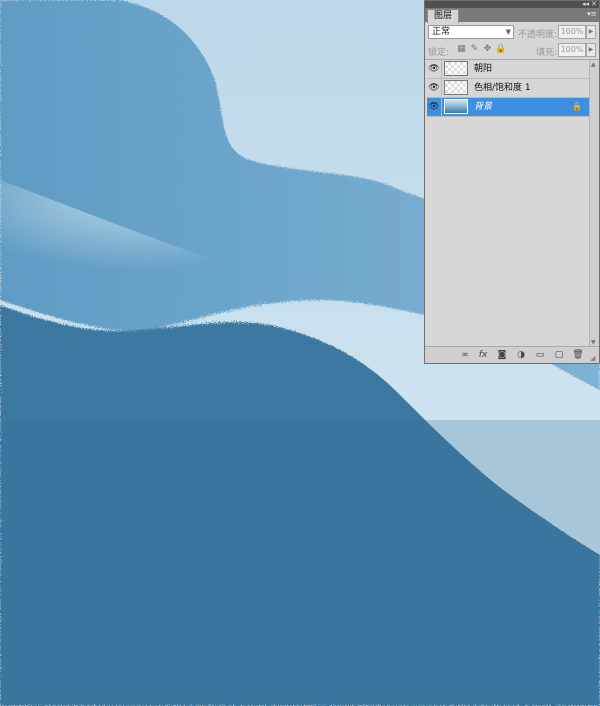  I want to click on opacity-slider-button: ▶, so click(591, 32).